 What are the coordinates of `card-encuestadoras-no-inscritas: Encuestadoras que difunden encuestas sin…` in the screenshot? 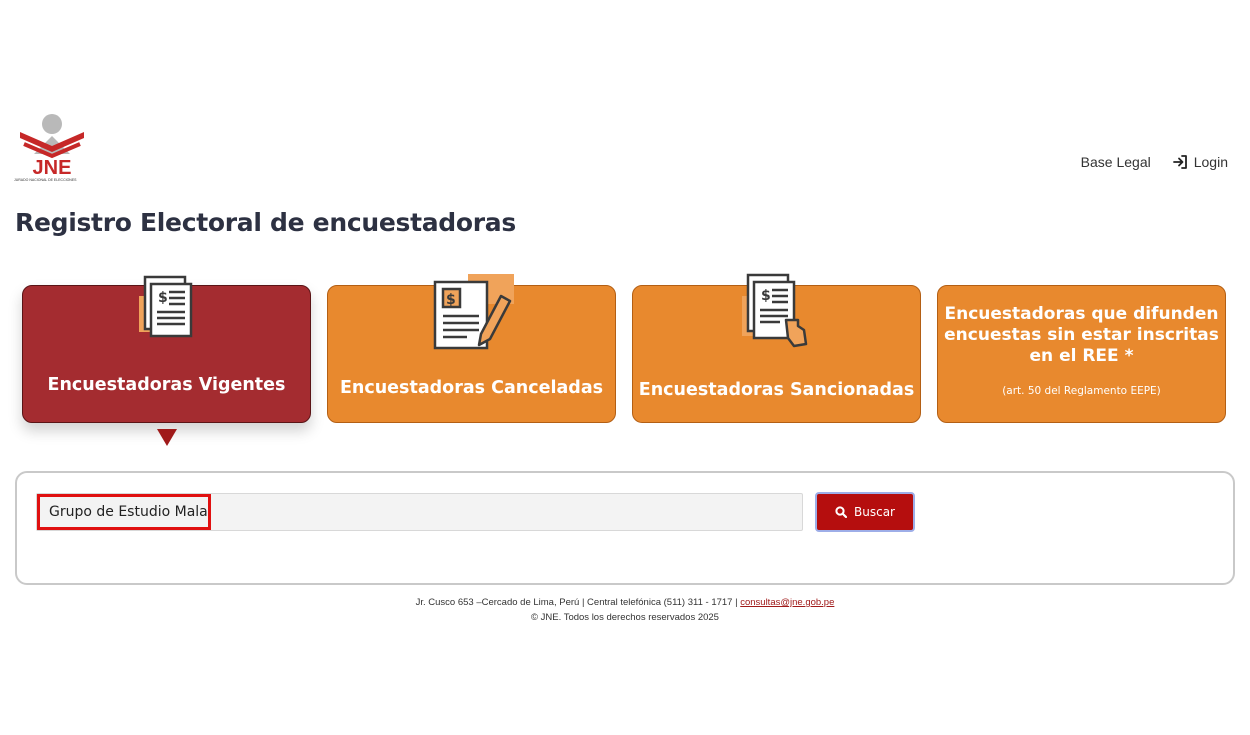 It's located at (1081, 354).